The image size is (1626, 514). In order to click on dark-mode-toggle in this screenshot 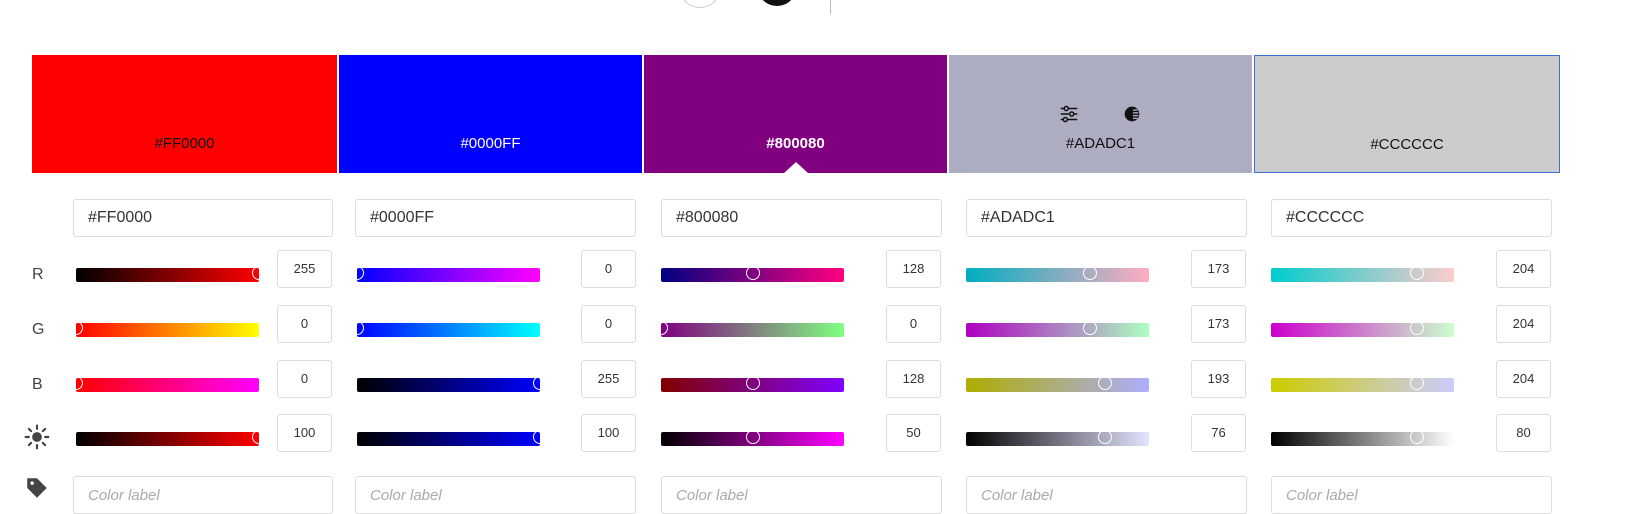, I will do `click(777, 3)`.